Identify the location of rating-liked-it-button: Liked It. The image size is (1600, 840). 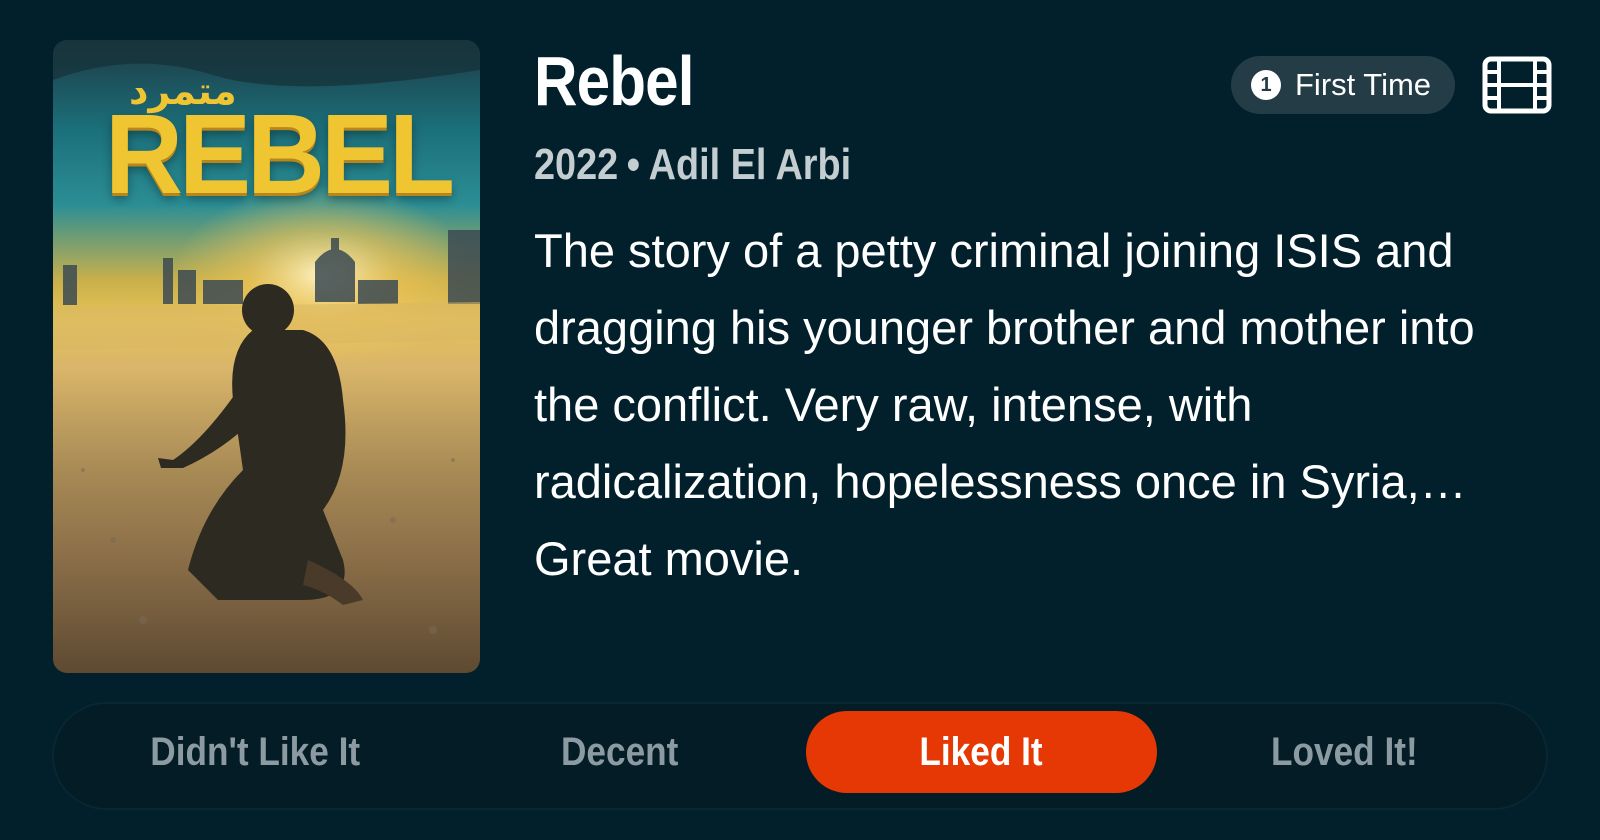
(981, 752).